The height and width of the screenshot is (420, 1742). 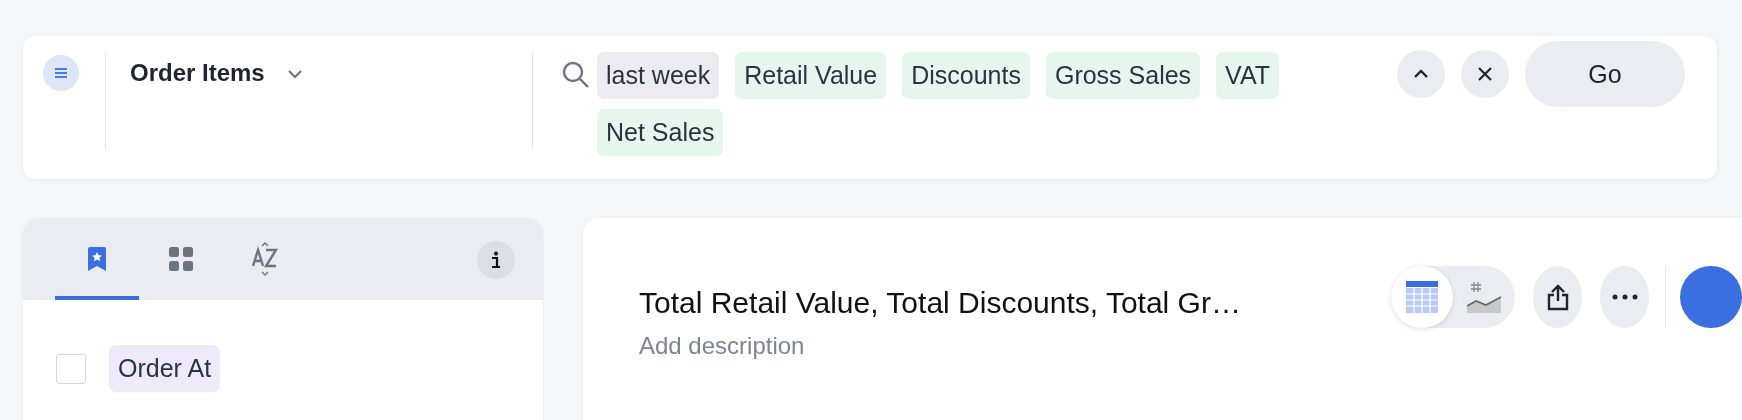 I want to click on chevron-down-icon, so click(x=294, y=74).